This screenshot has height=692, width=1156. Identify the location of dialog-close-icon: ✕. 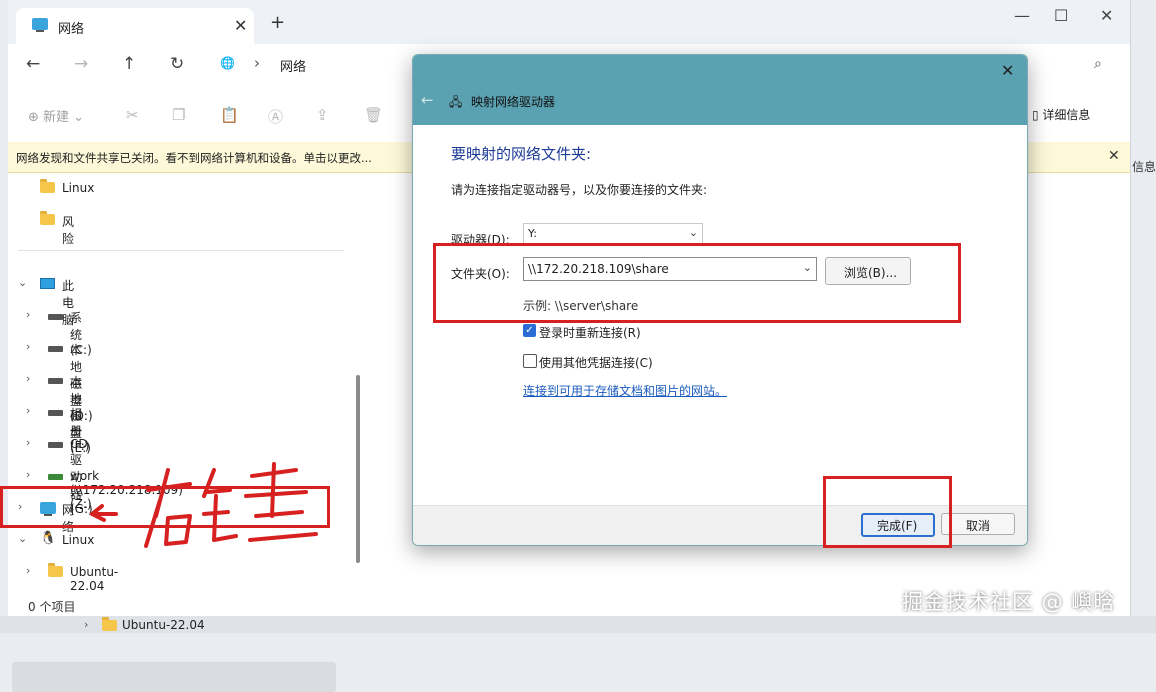
(1007, 70).